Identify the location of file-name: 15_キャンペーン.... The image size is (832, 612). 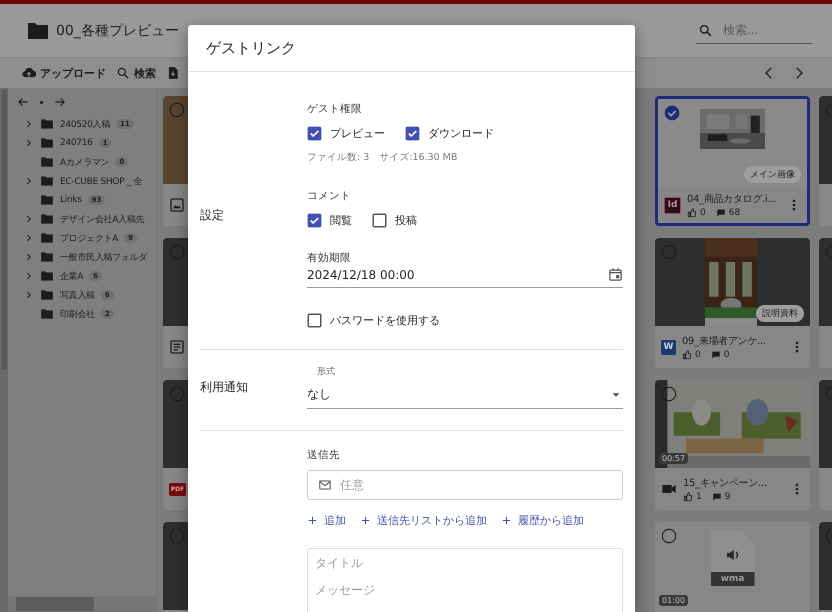
(733, 483).